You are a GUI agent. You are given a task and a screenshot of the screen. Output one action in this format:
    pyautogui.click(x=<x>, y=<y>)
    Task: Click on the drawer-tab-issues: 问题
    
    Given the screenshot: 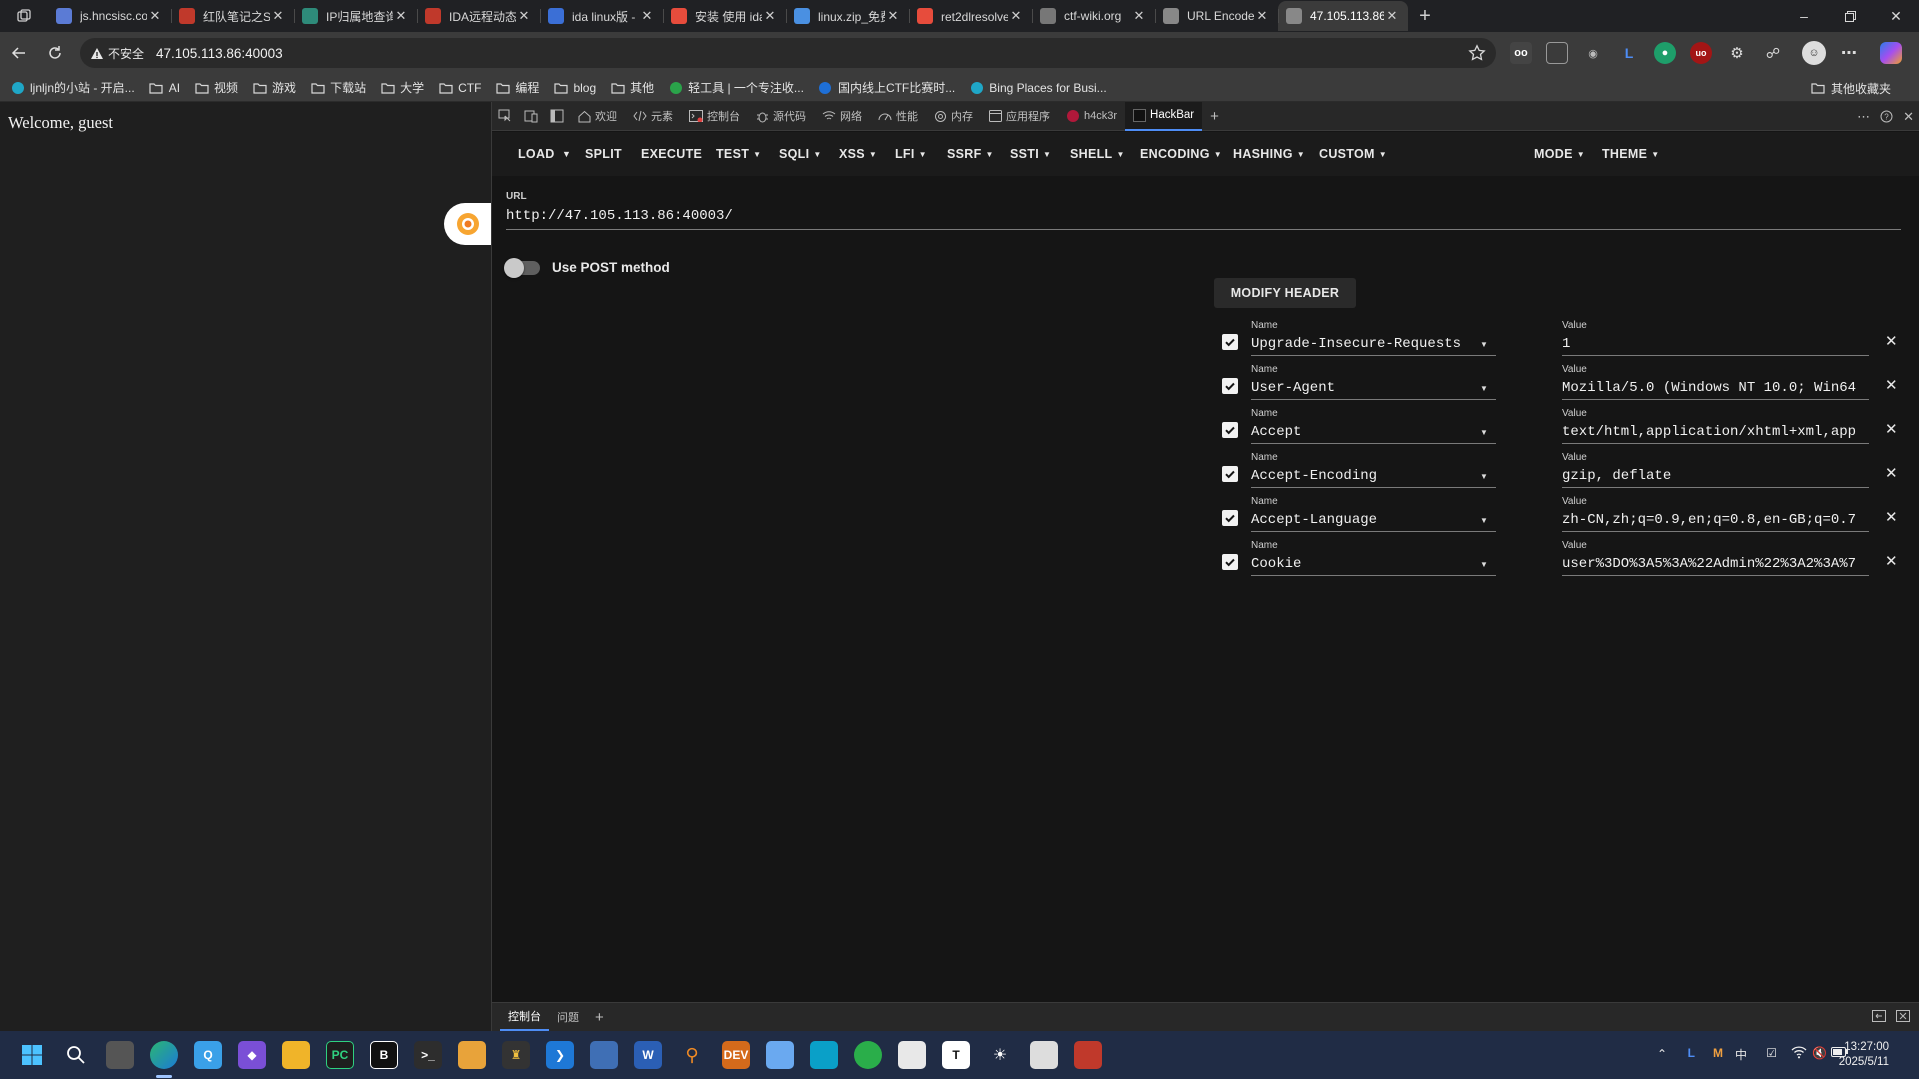 What is the action you would take?
    pyautogui.click(x=568, y=1017)
    